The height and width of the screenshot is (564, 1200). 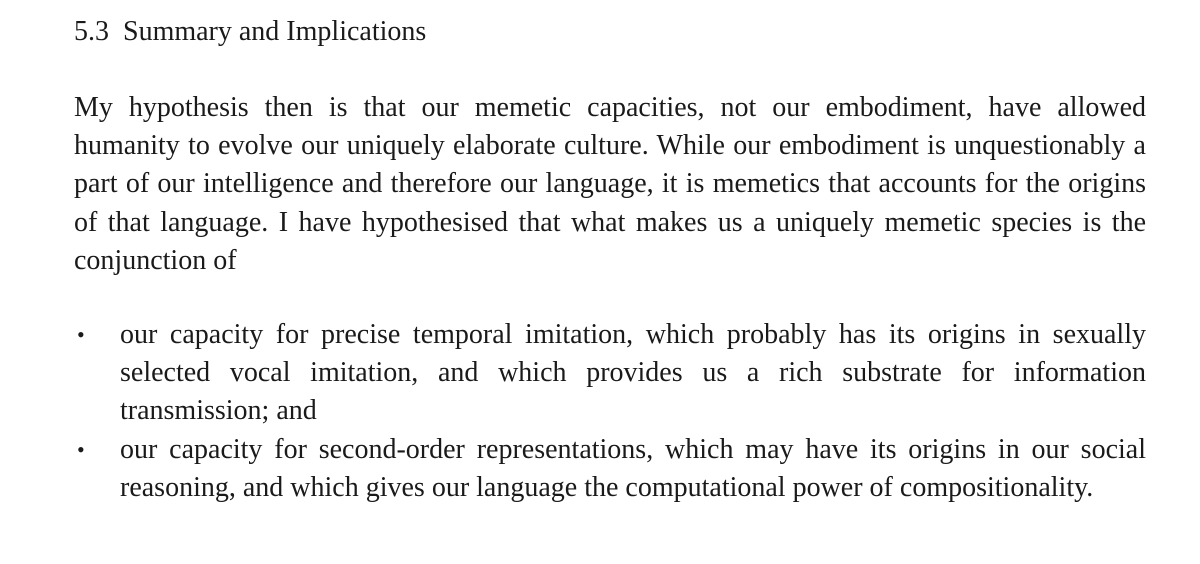 What do you see at coordinates (91, 31) in the screenshot?
I see `section-number: 5.3` at bounding box center [91, 31].